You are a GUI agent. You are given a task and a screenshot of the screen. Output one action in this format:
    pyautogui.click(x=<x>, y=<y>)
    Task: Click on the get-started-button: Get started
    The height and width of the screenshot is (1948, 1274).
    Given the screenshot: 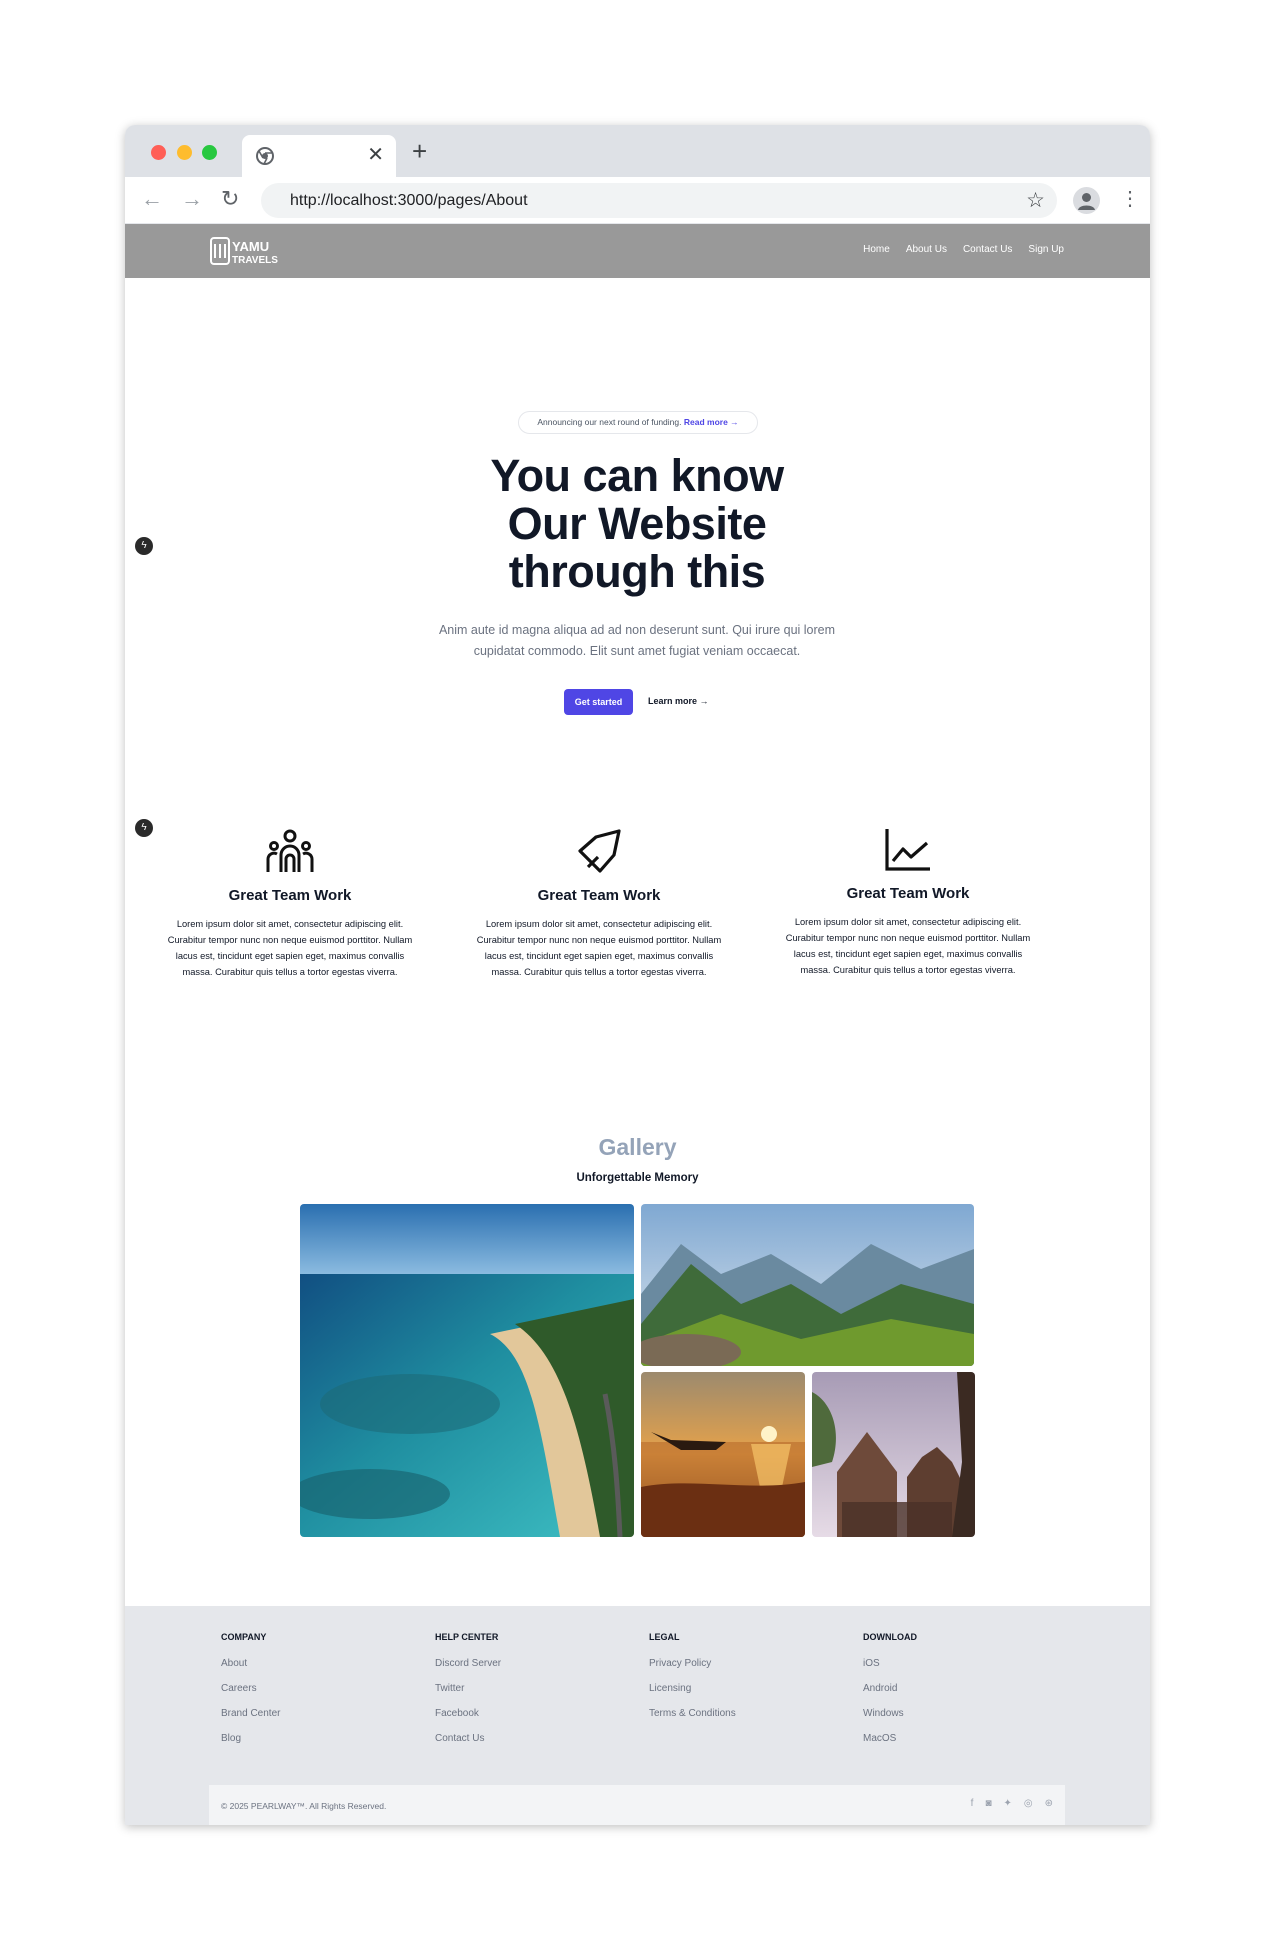 What is the action you would take?
    pyautogui.click(x=598, y=702)
    